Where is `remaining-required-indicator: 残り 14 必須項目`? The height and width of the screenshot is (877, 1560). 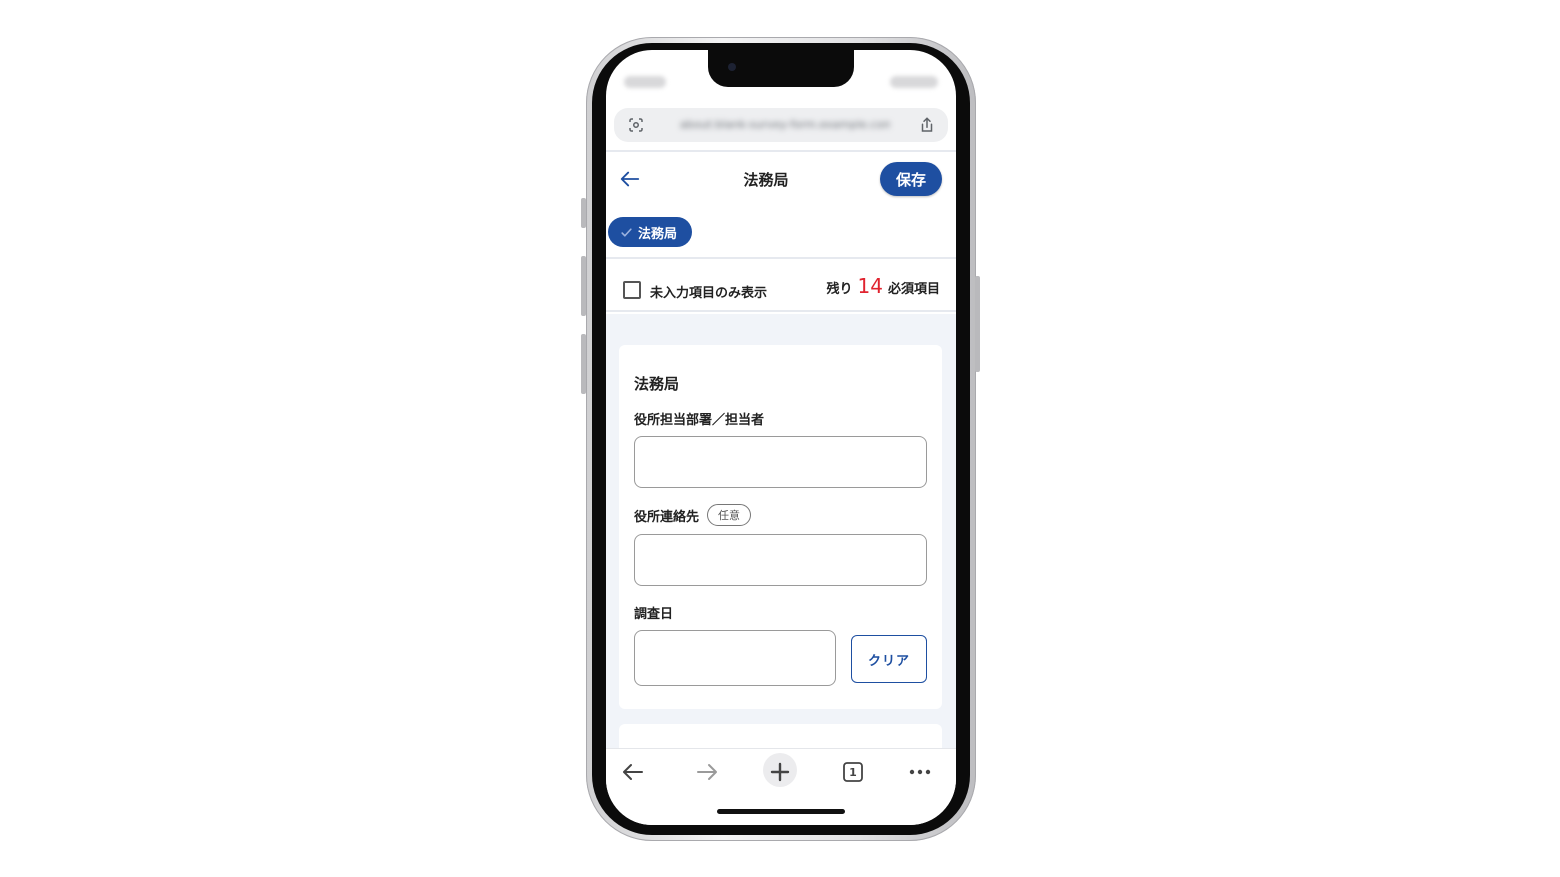 remaining-required-indicator: 残り 14 必須項目 is located at coordinates (883, 286).